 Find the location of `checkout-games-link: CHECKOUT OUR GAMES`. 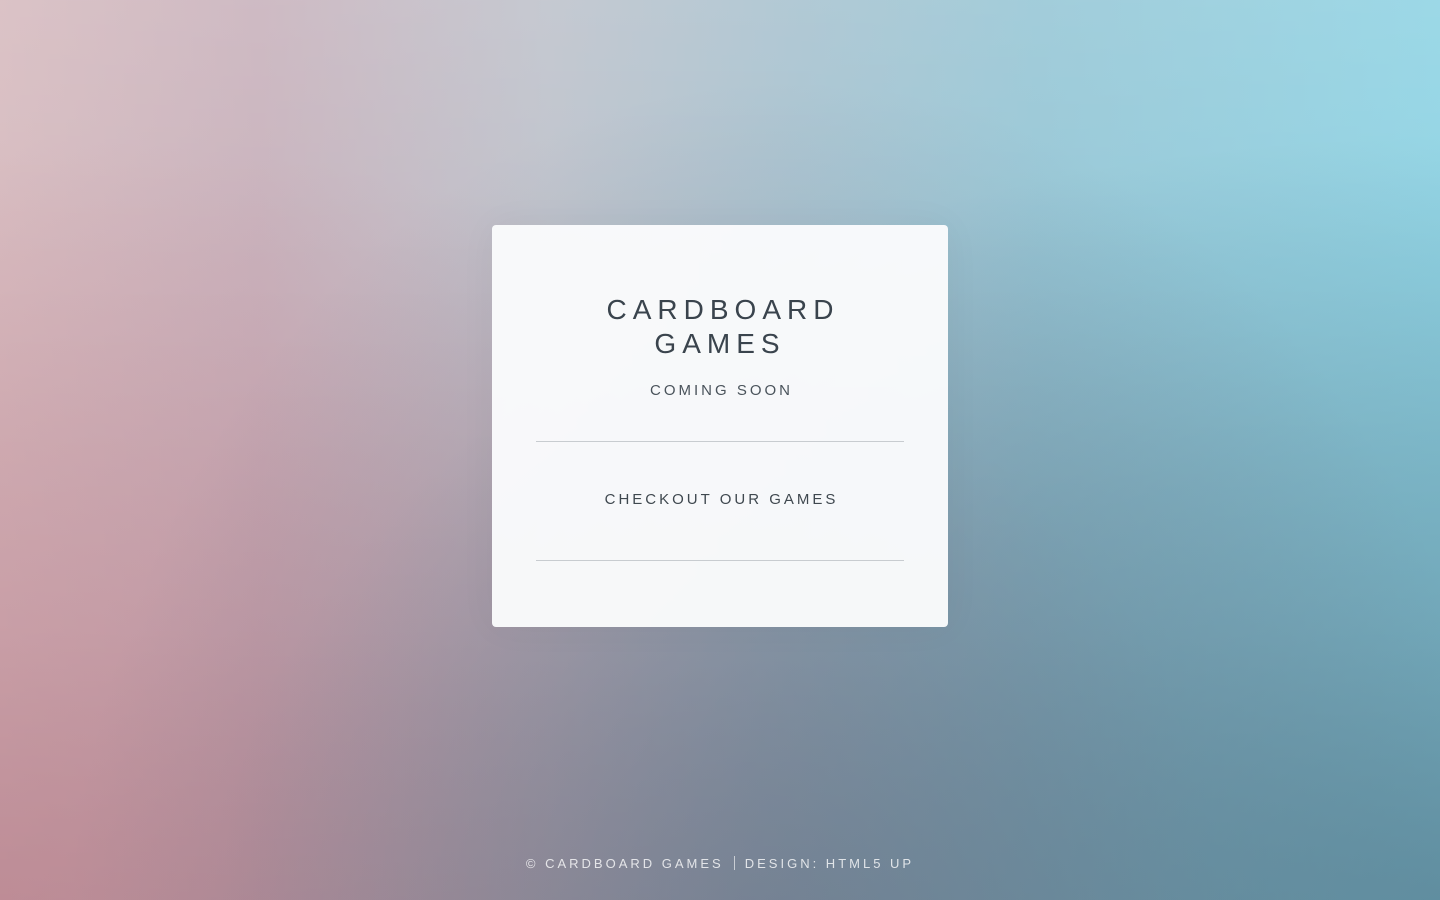

checkout-games-link: CHECKOUT OUR GAMES is located at coordinates (720, 500).